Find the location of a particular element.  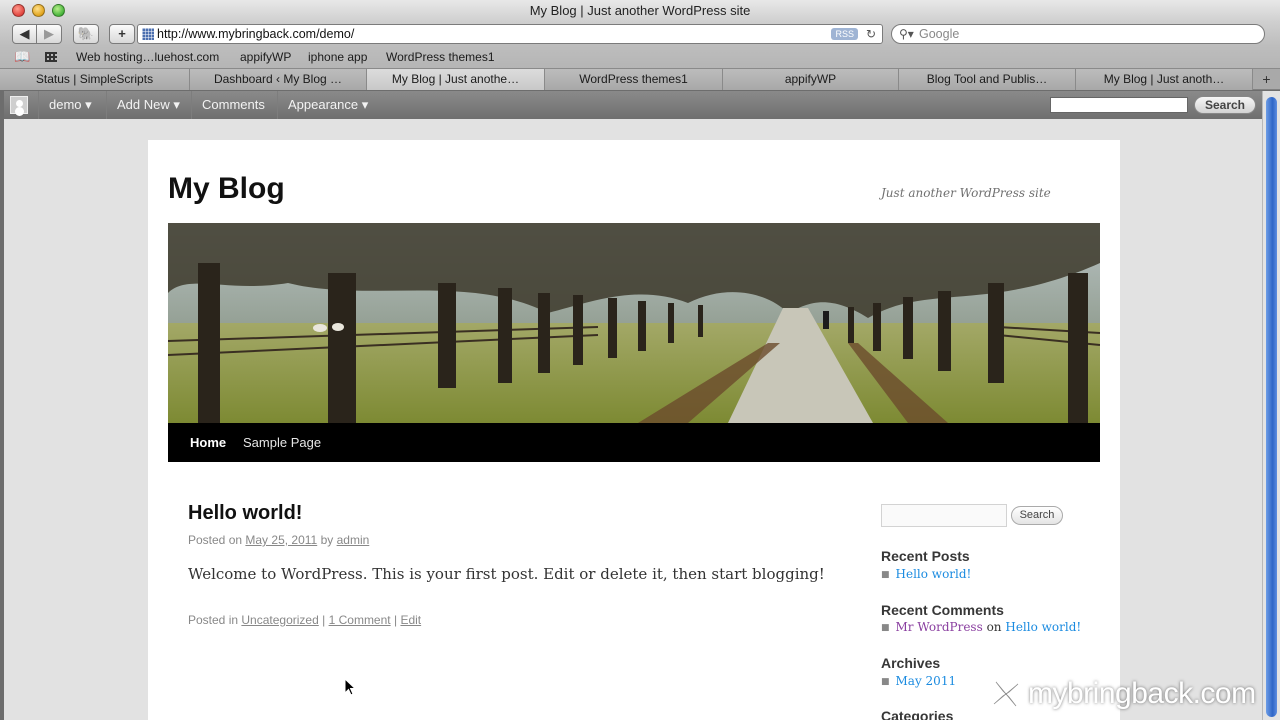

rss-badge: RSS is located at coordinates (844, 34).